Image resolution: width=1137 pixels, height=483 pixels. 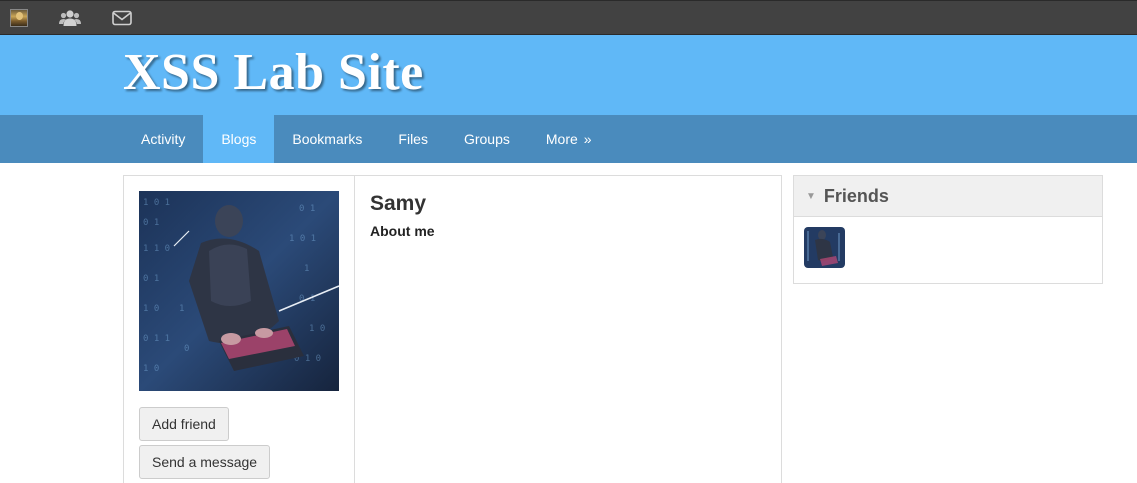 What do you see at coordinates (402, 231) in the screenshot?
I see `about-me-label: About me` at bounding box center [402, 231].